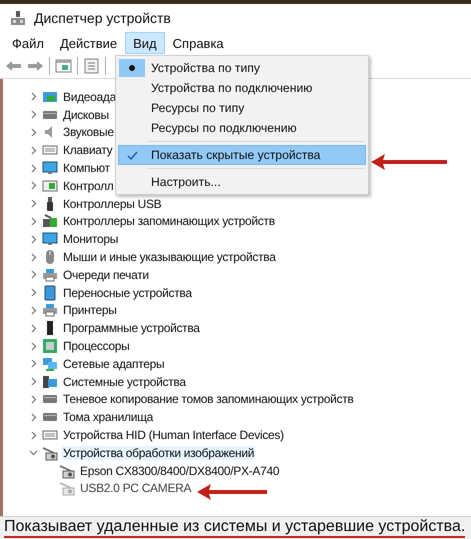  What do you see at coordinates (235, 527) in the screenshot?
I see `status-text: Показывает удаленные из системы и устаревшие устройства.` at bounding box center [235, 527].